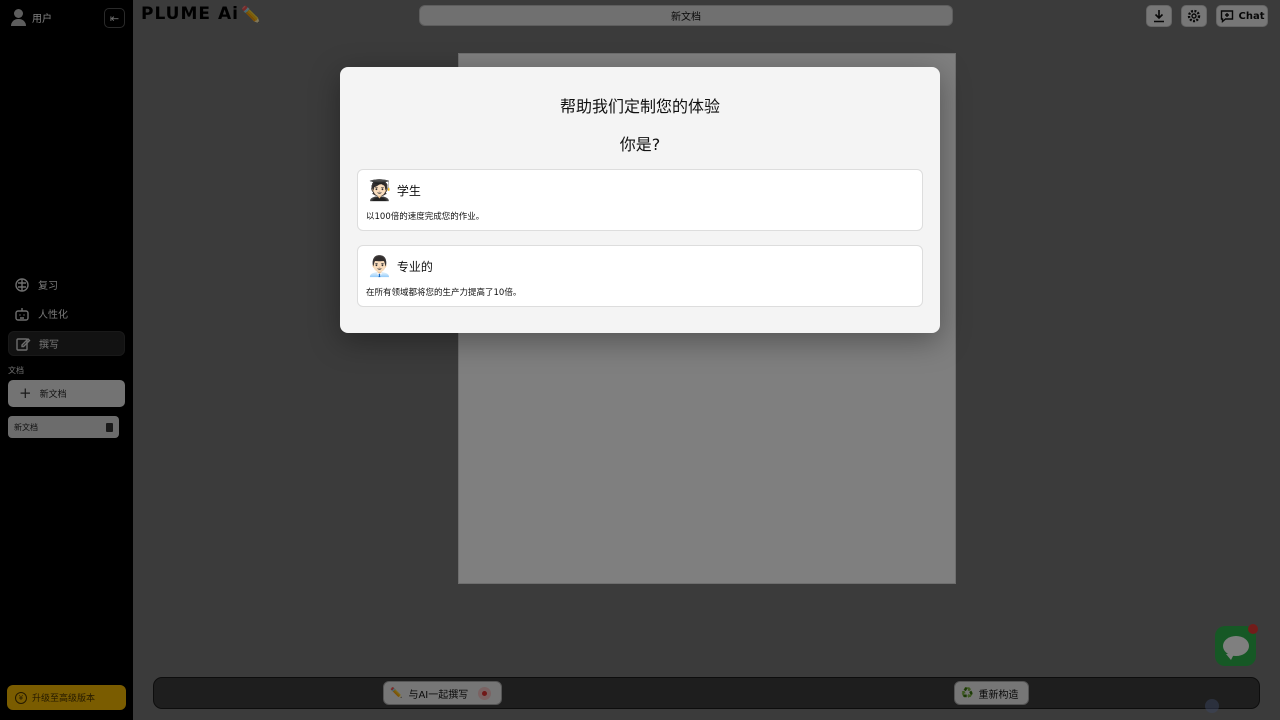 This screenshot has width=1280, height=720. What do you see at coordinates (379, 266) in the screenshot?
I see `office-worker-icon: 👨🏻‍💼` at bounding box center [379, 266].